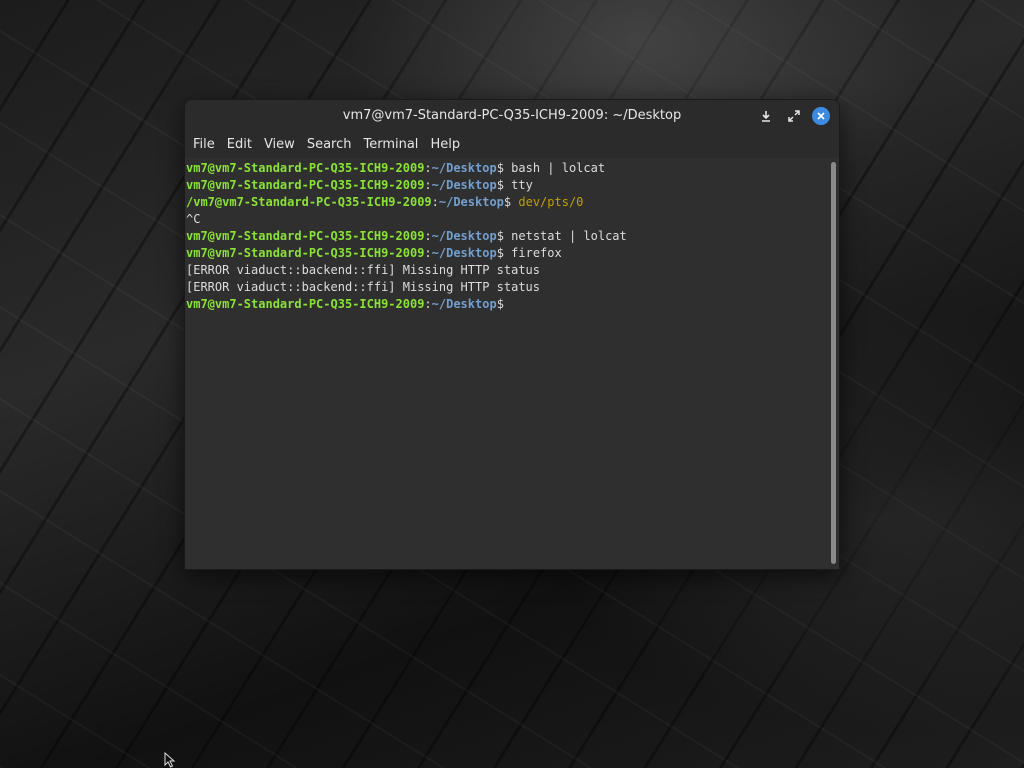 The image size is (1024, 768). I want to click on prompt-user: /vm7@vm7-Standard-PC-Q35-ICH9-2009, so click(309, 202).